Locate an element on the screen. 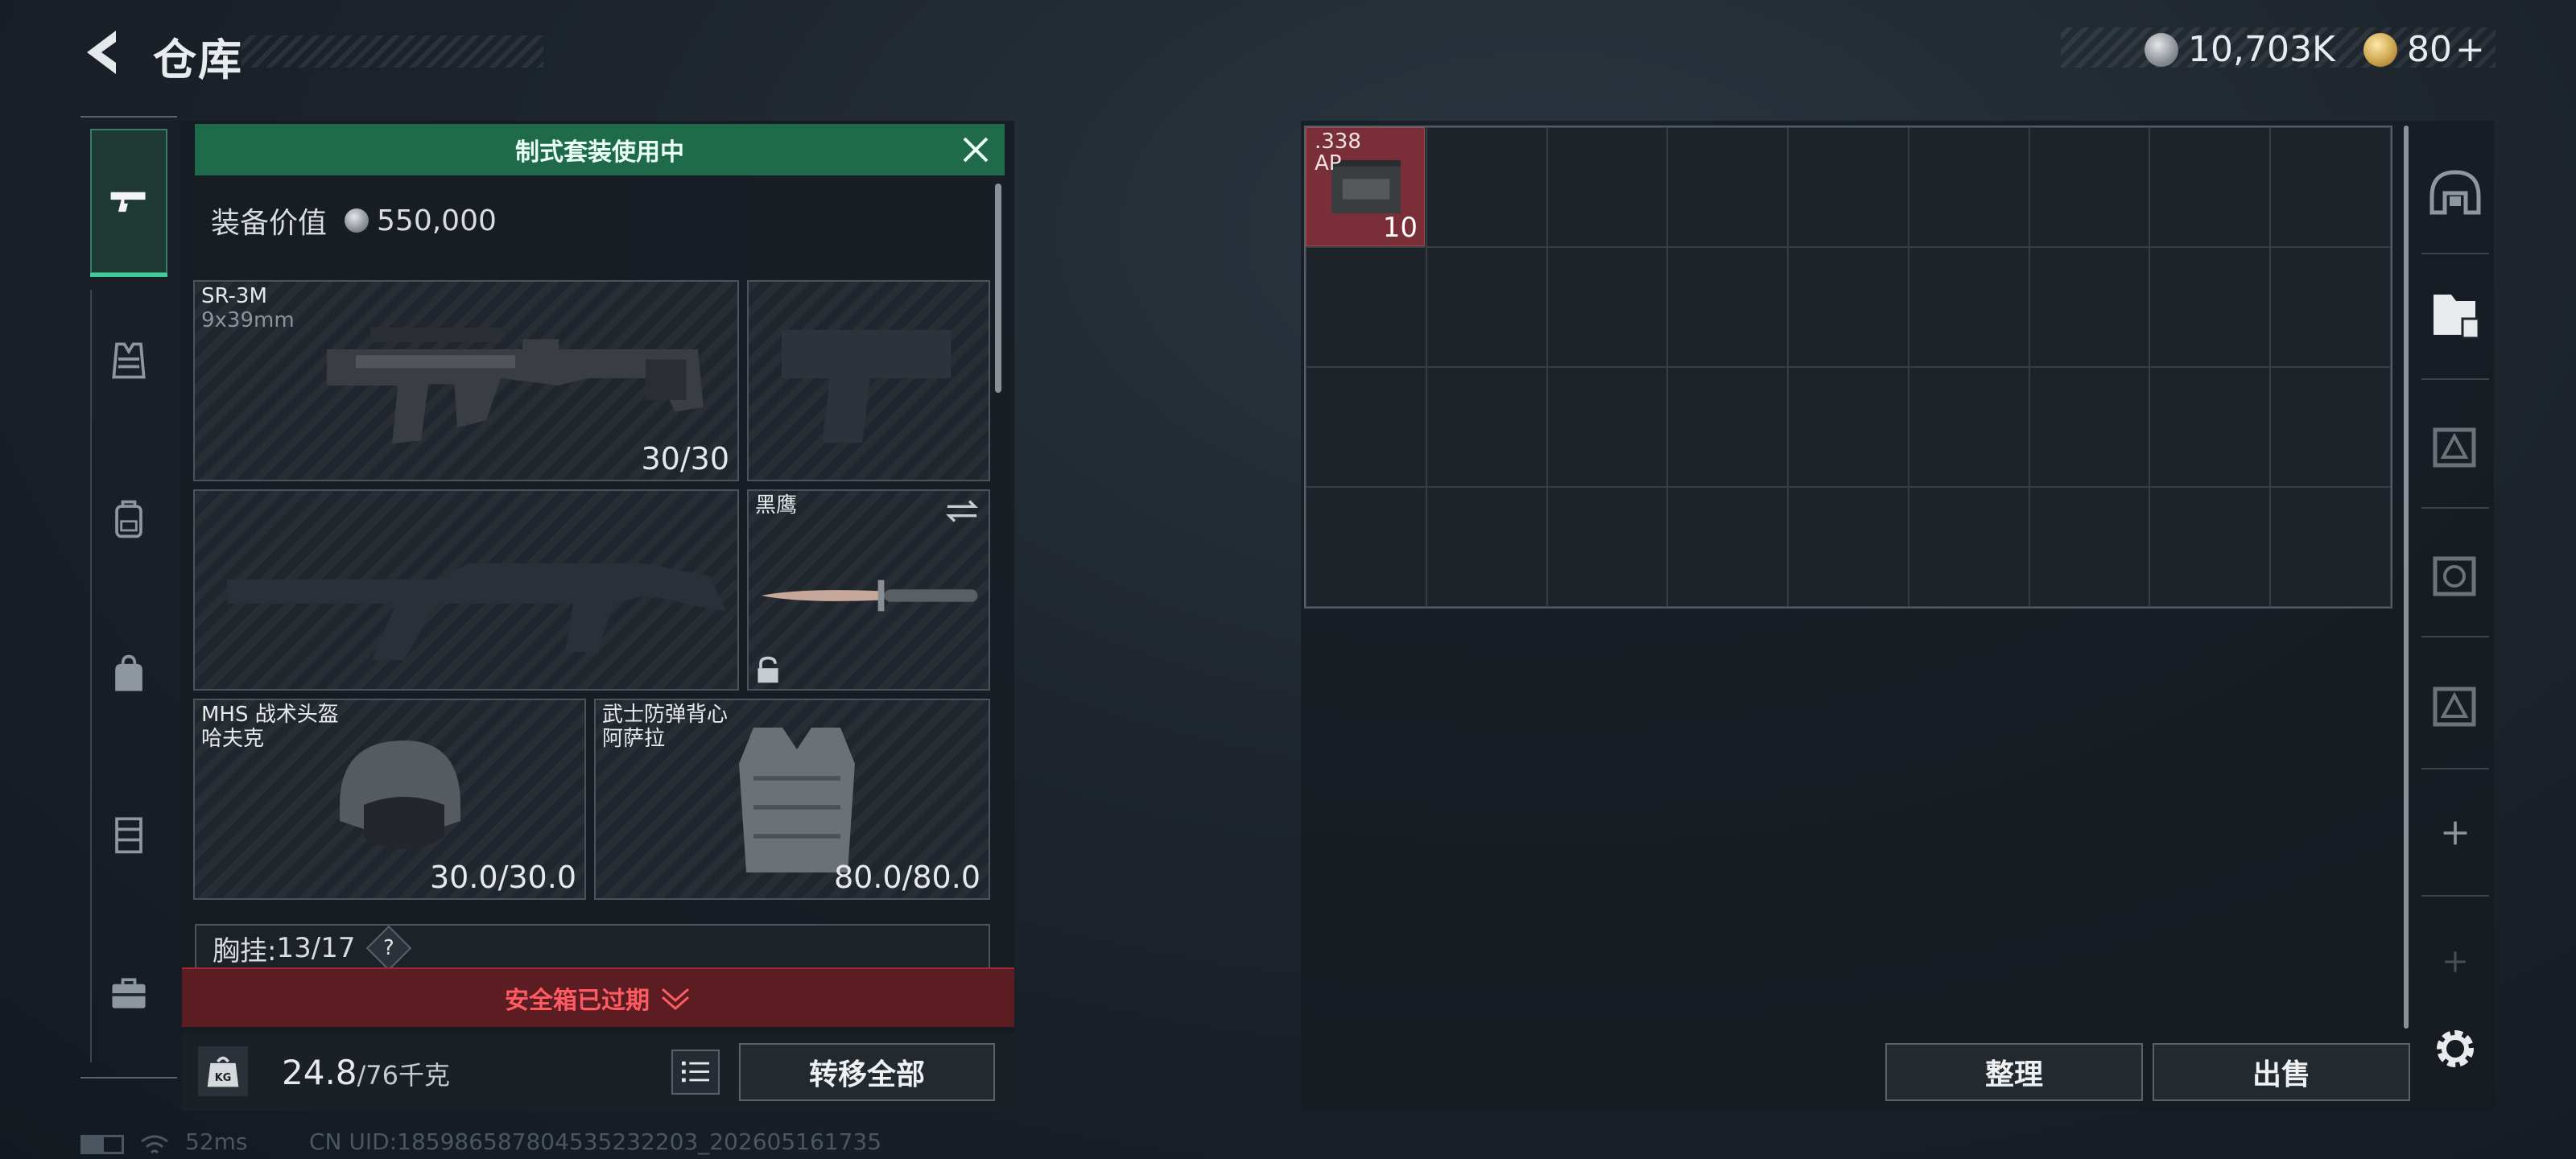  loadout-scrollbar is located at coordinates (998, 288).